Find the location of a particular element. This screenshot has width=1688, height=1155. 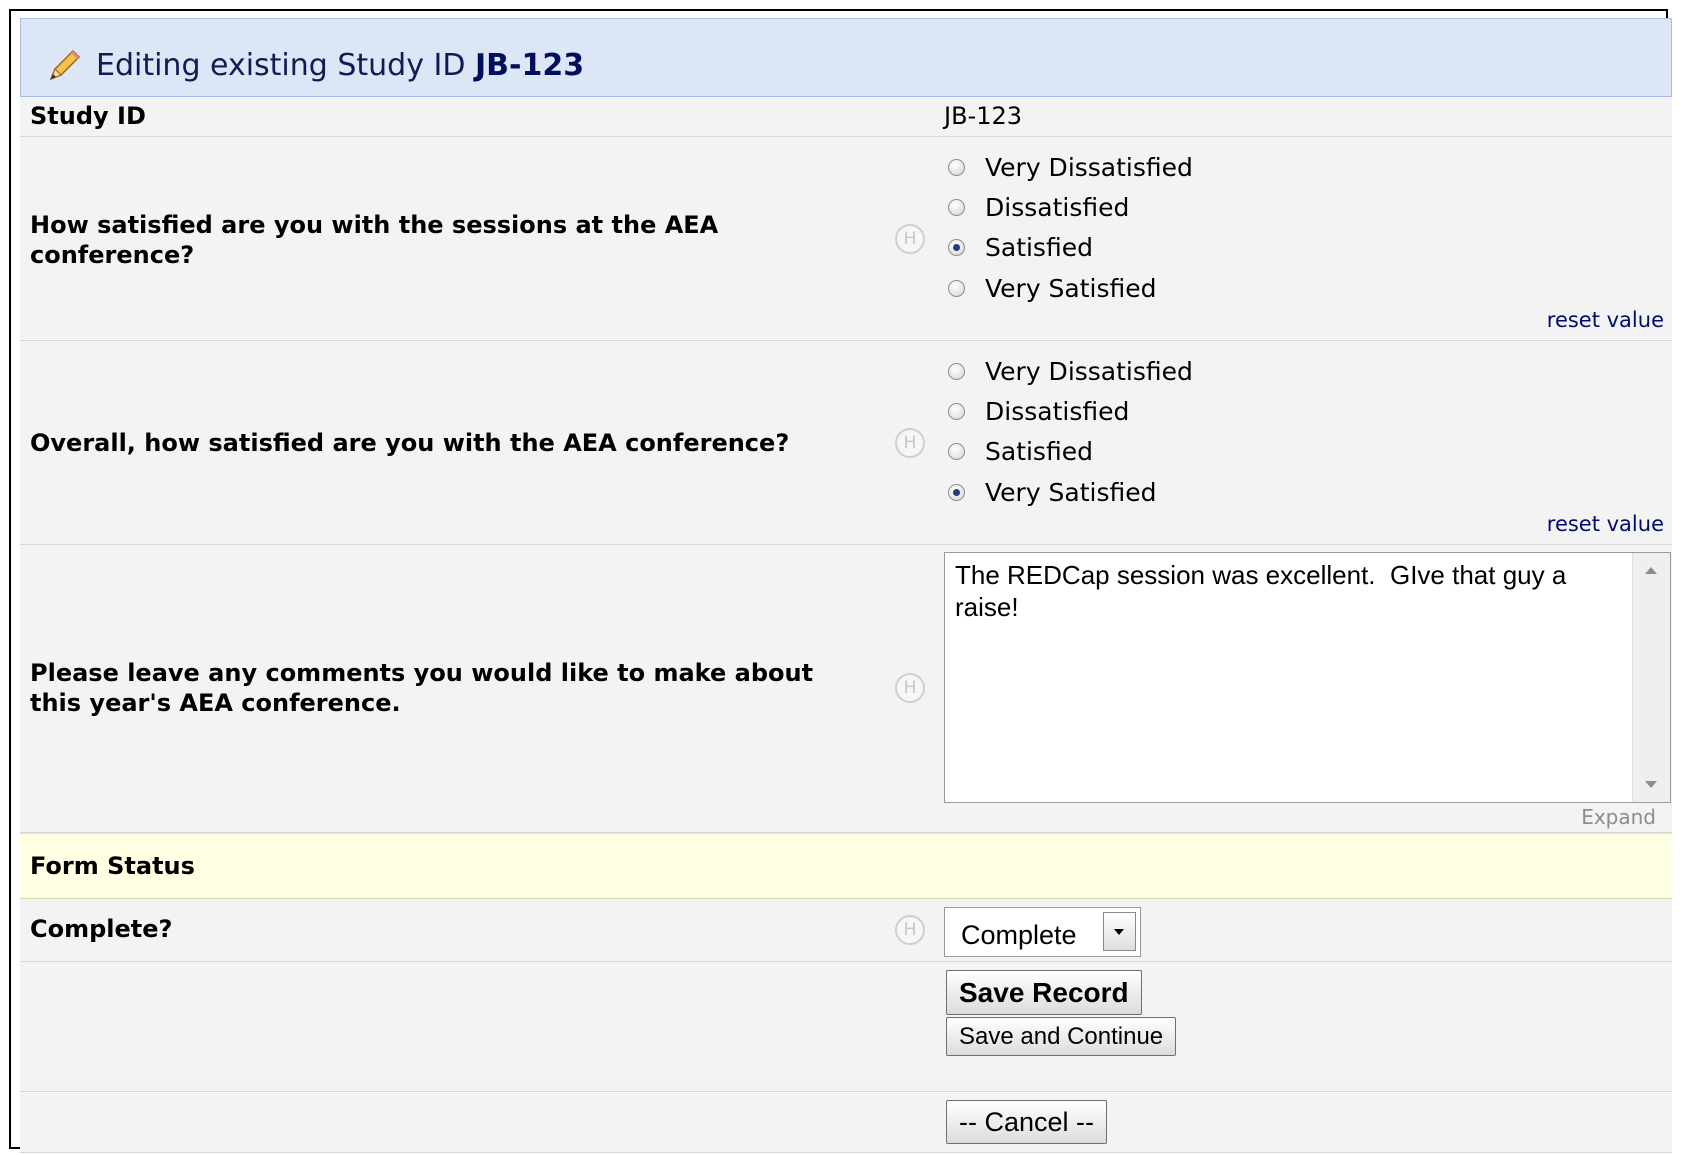

save-continue-button: Save and Continue is located at coordinates (1061, 1036).